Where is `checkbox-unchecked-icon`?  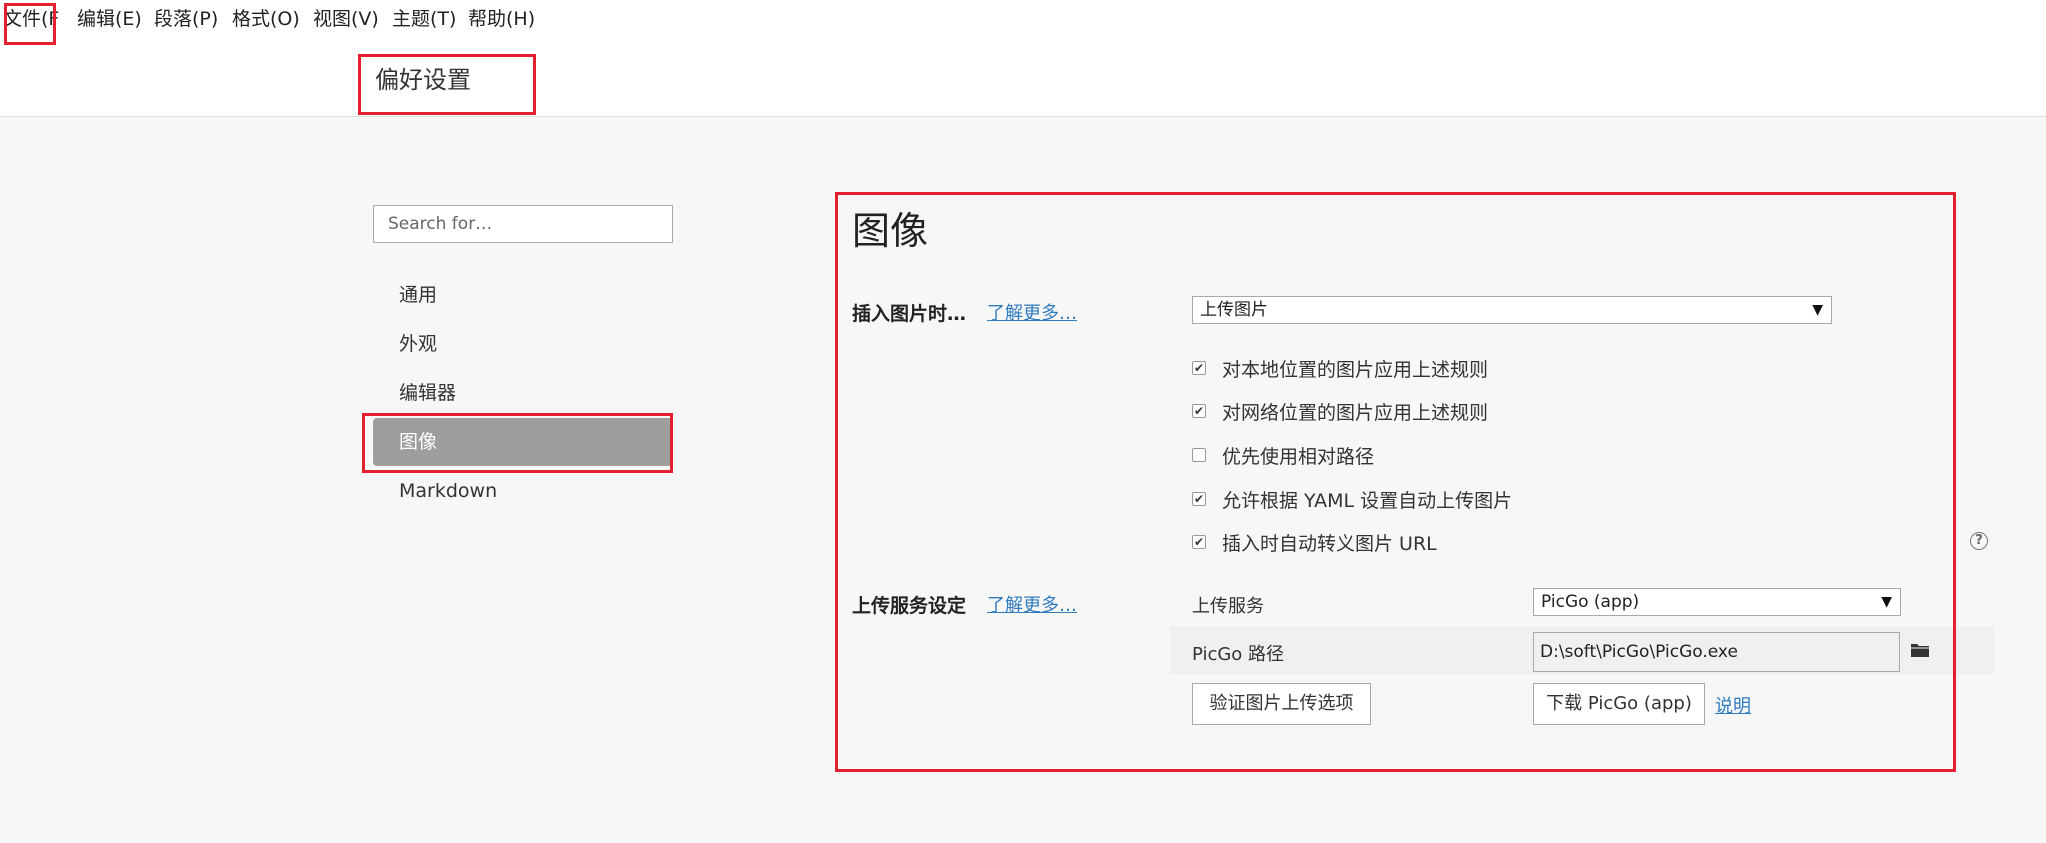 checkbox-unchecked-icon is located at coordinates (1199, 455).